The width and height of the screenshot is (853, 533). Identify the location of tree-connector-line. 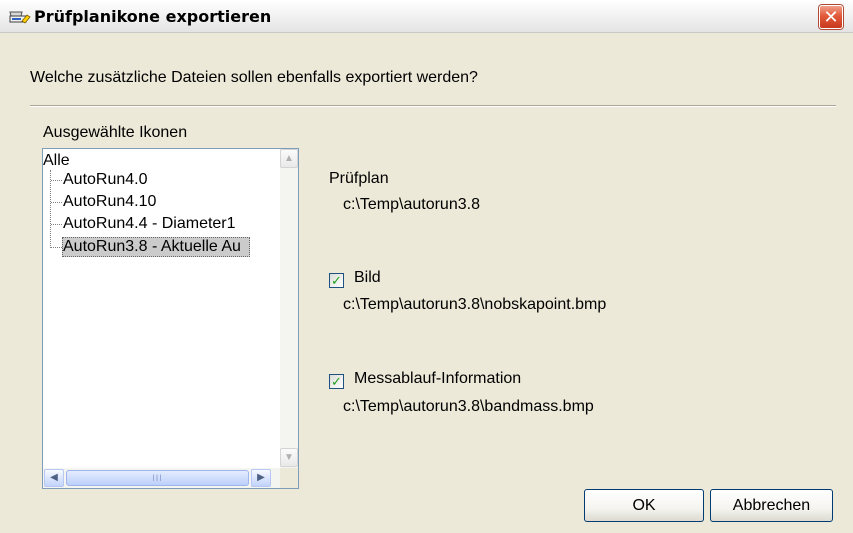
(50, 209).